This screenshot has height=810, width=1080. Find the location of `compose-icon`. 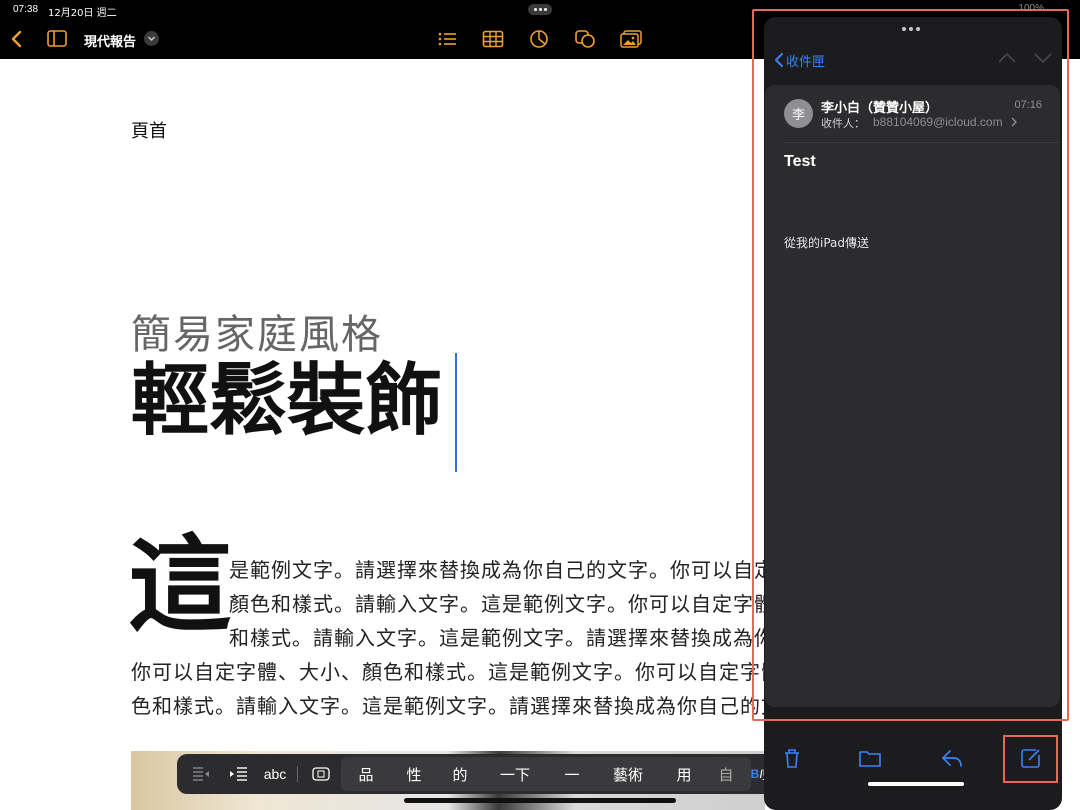

compose-icon is located at coordinates (1031, 758).